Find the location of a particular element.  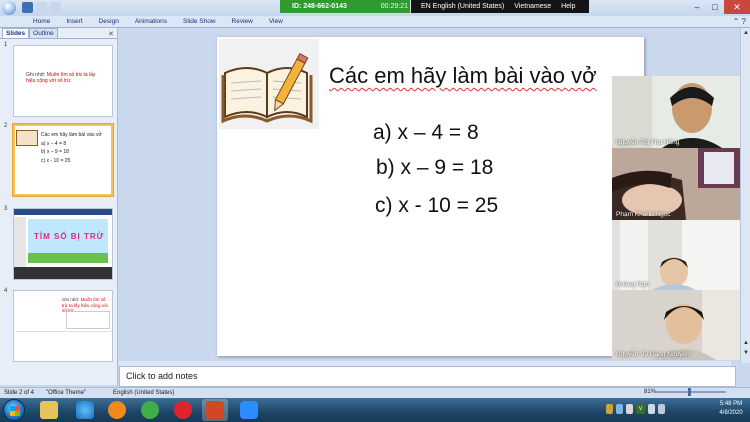

video-tile: Hoàng Ngh is located at coordinates (676, 255).